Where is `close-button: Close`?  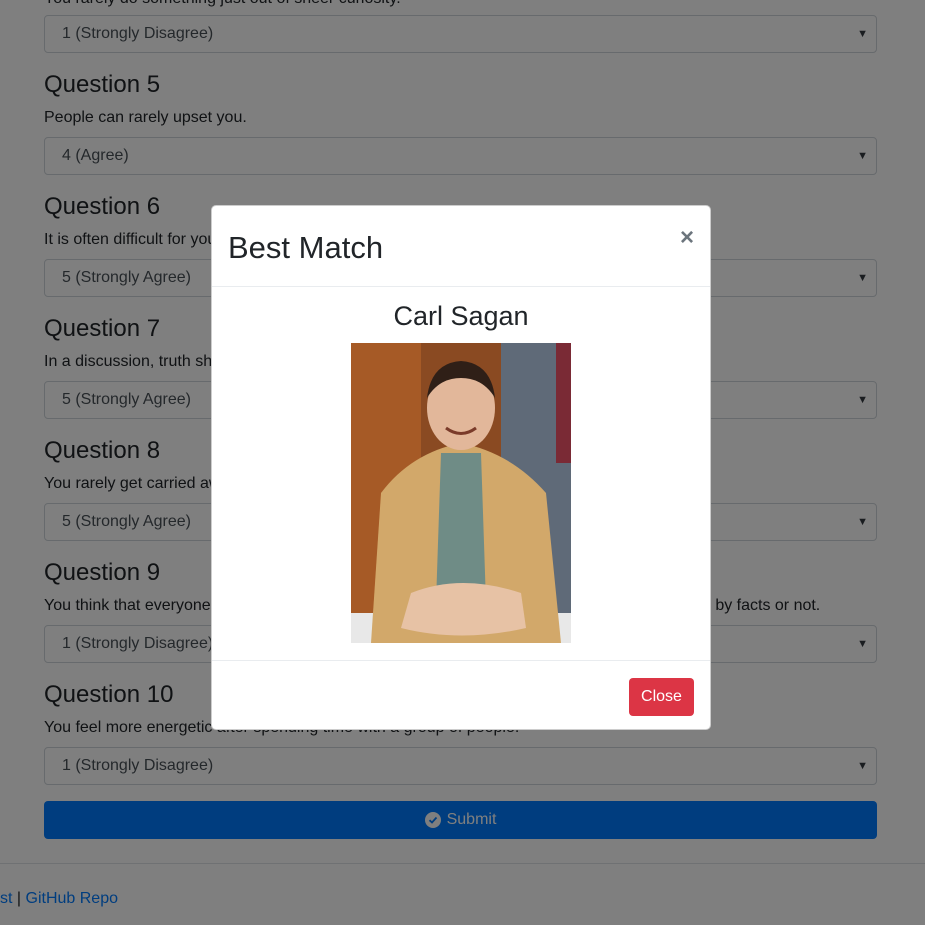
close-button: Close is located at coordinates (661, 697).